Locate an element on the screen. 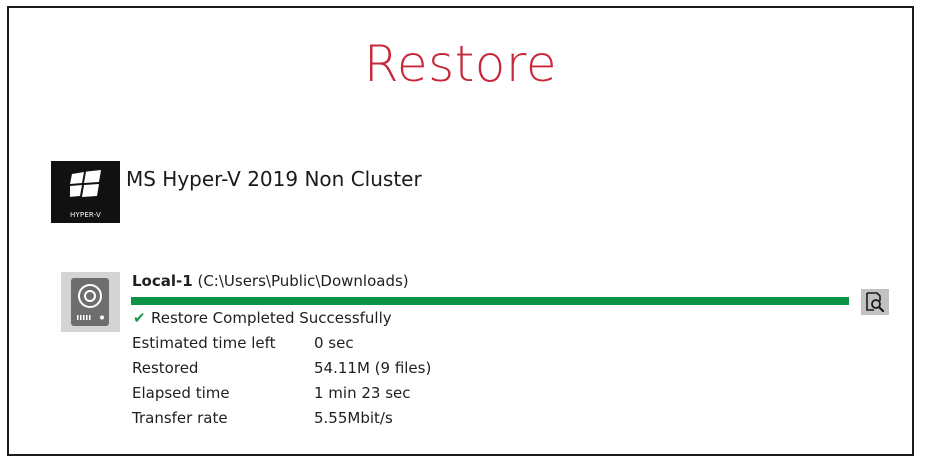  stat-row-restored: Restored 54.11M (9 files) is located at coordinates (281, 370).